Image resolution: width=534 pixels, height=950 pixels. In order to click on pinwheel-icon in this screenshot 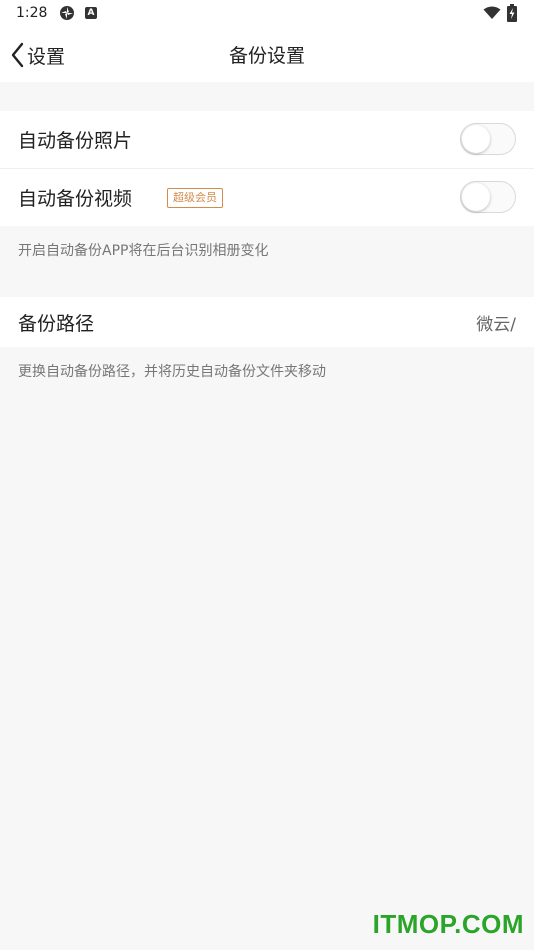, I will do `click(67, 13)`.